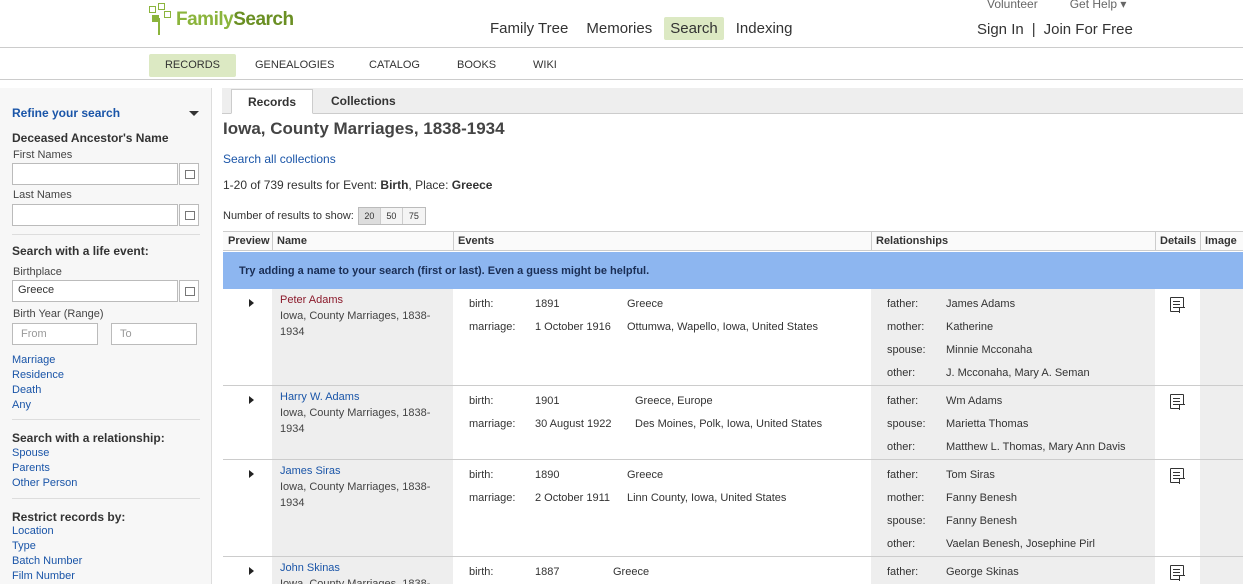  I want to click on familysearch-logo: FamilySearch, so click(221, 20).